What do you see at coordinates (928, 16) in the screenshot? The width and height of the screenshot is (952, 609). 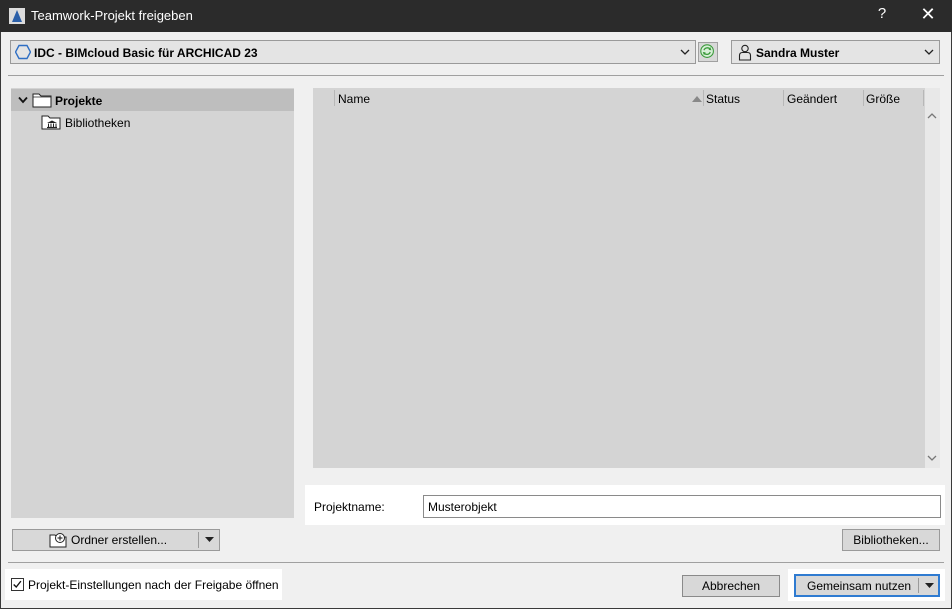 I see `close-button: ✕` at bounding box center [928, 16].